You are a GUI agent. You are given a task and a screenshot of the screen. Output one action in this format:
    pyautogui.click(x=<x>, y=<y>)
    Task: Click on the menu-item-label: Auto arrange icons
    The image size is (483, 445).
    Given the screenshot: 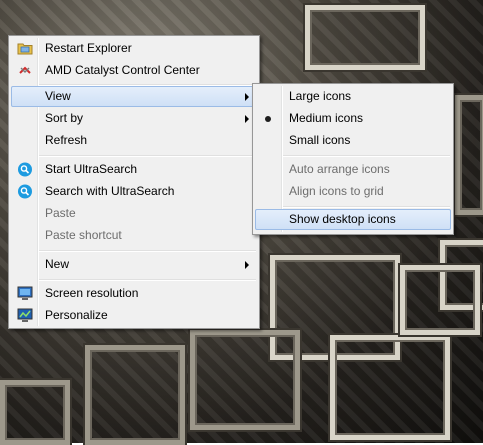 What is the action you would take?
    pyautogui.click(x=339, y=169)
    